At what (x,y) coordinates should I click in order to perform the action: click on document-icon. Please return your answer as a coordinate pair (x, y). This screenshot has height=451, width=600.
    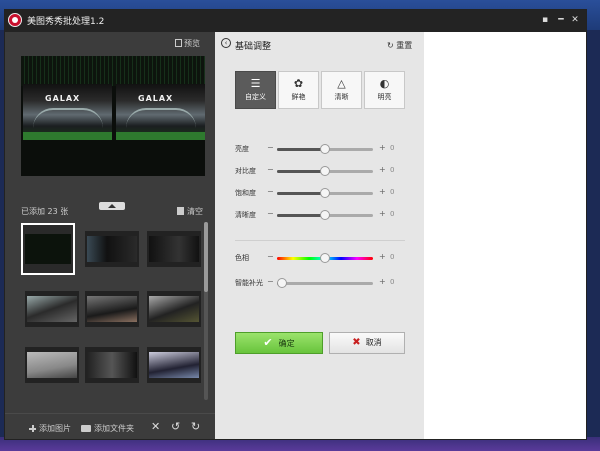
    Looking at the image, I should click on (178, 43).